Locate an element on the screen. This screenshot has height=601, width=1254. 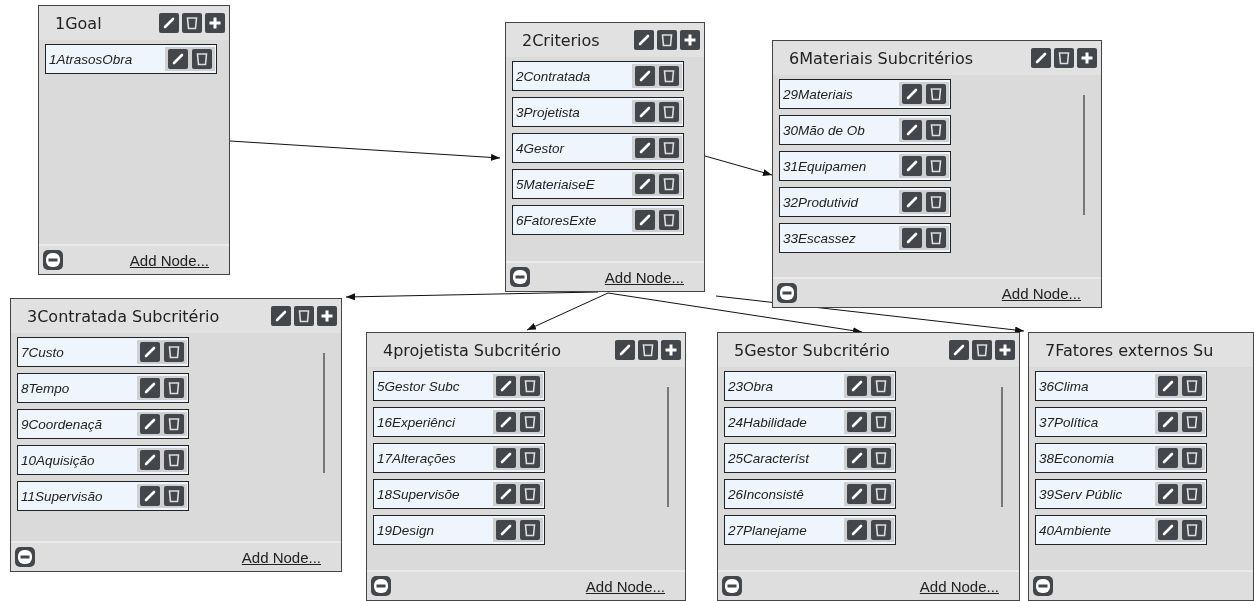
node-item: 38Economia is located at coordinates (1121, 458).